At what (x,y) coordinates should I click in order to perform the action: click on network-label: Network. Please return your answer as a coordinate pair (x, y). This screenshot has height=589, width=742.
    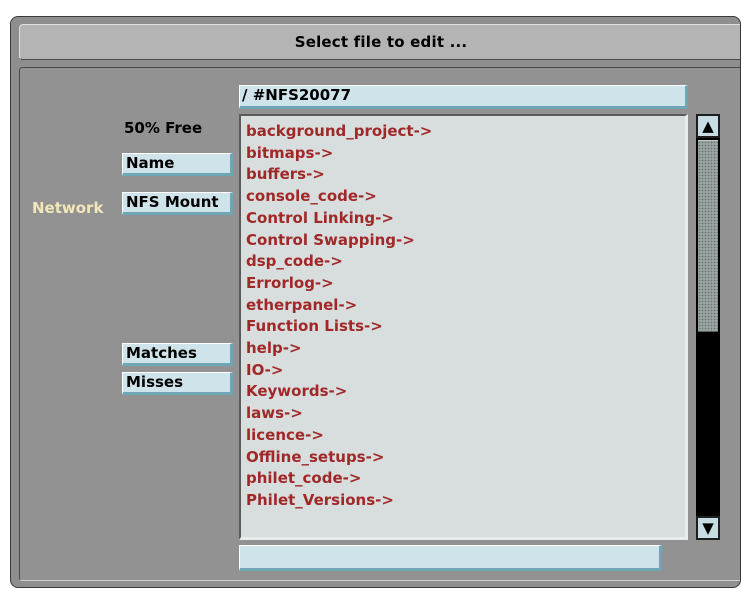
    Looking at the image, I should click on (68, 208).